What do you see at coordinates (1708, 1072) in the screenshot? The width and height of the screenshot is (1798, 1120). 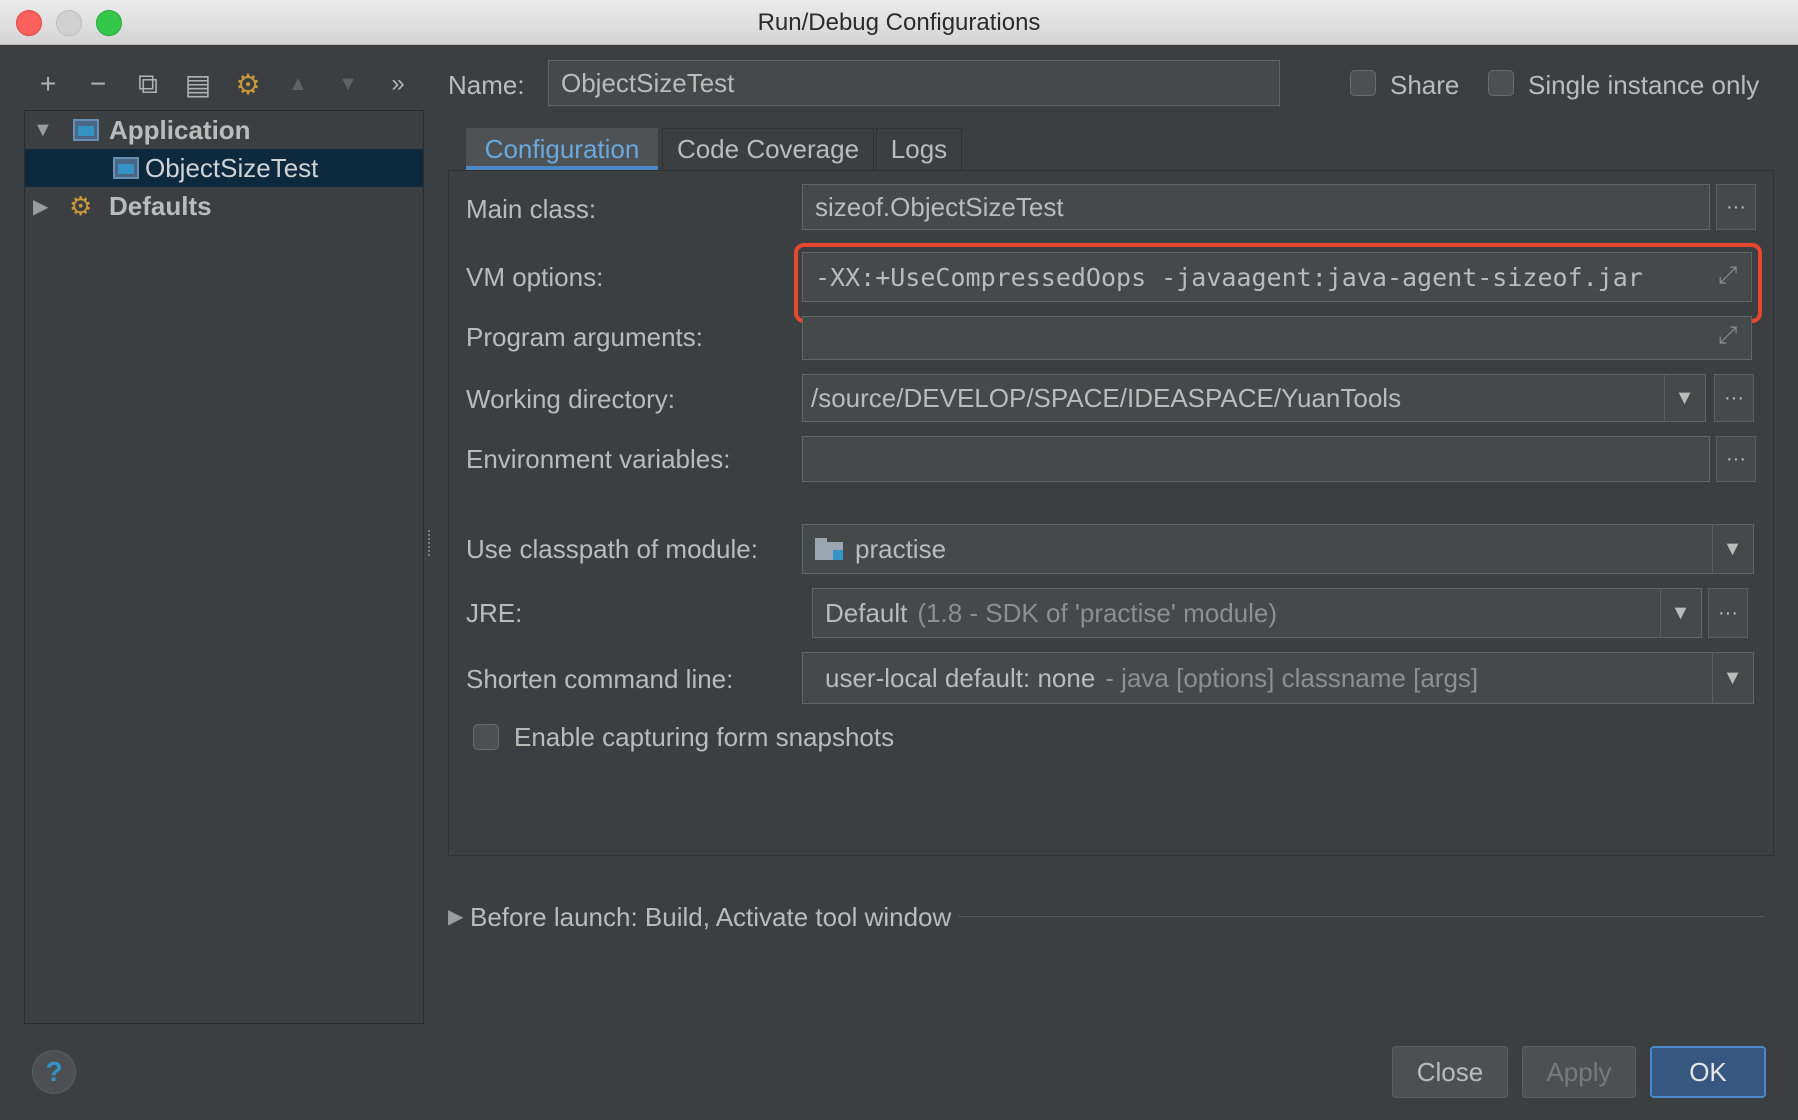 I see `ok-button: OK` at bounding box center [1708, 1072].